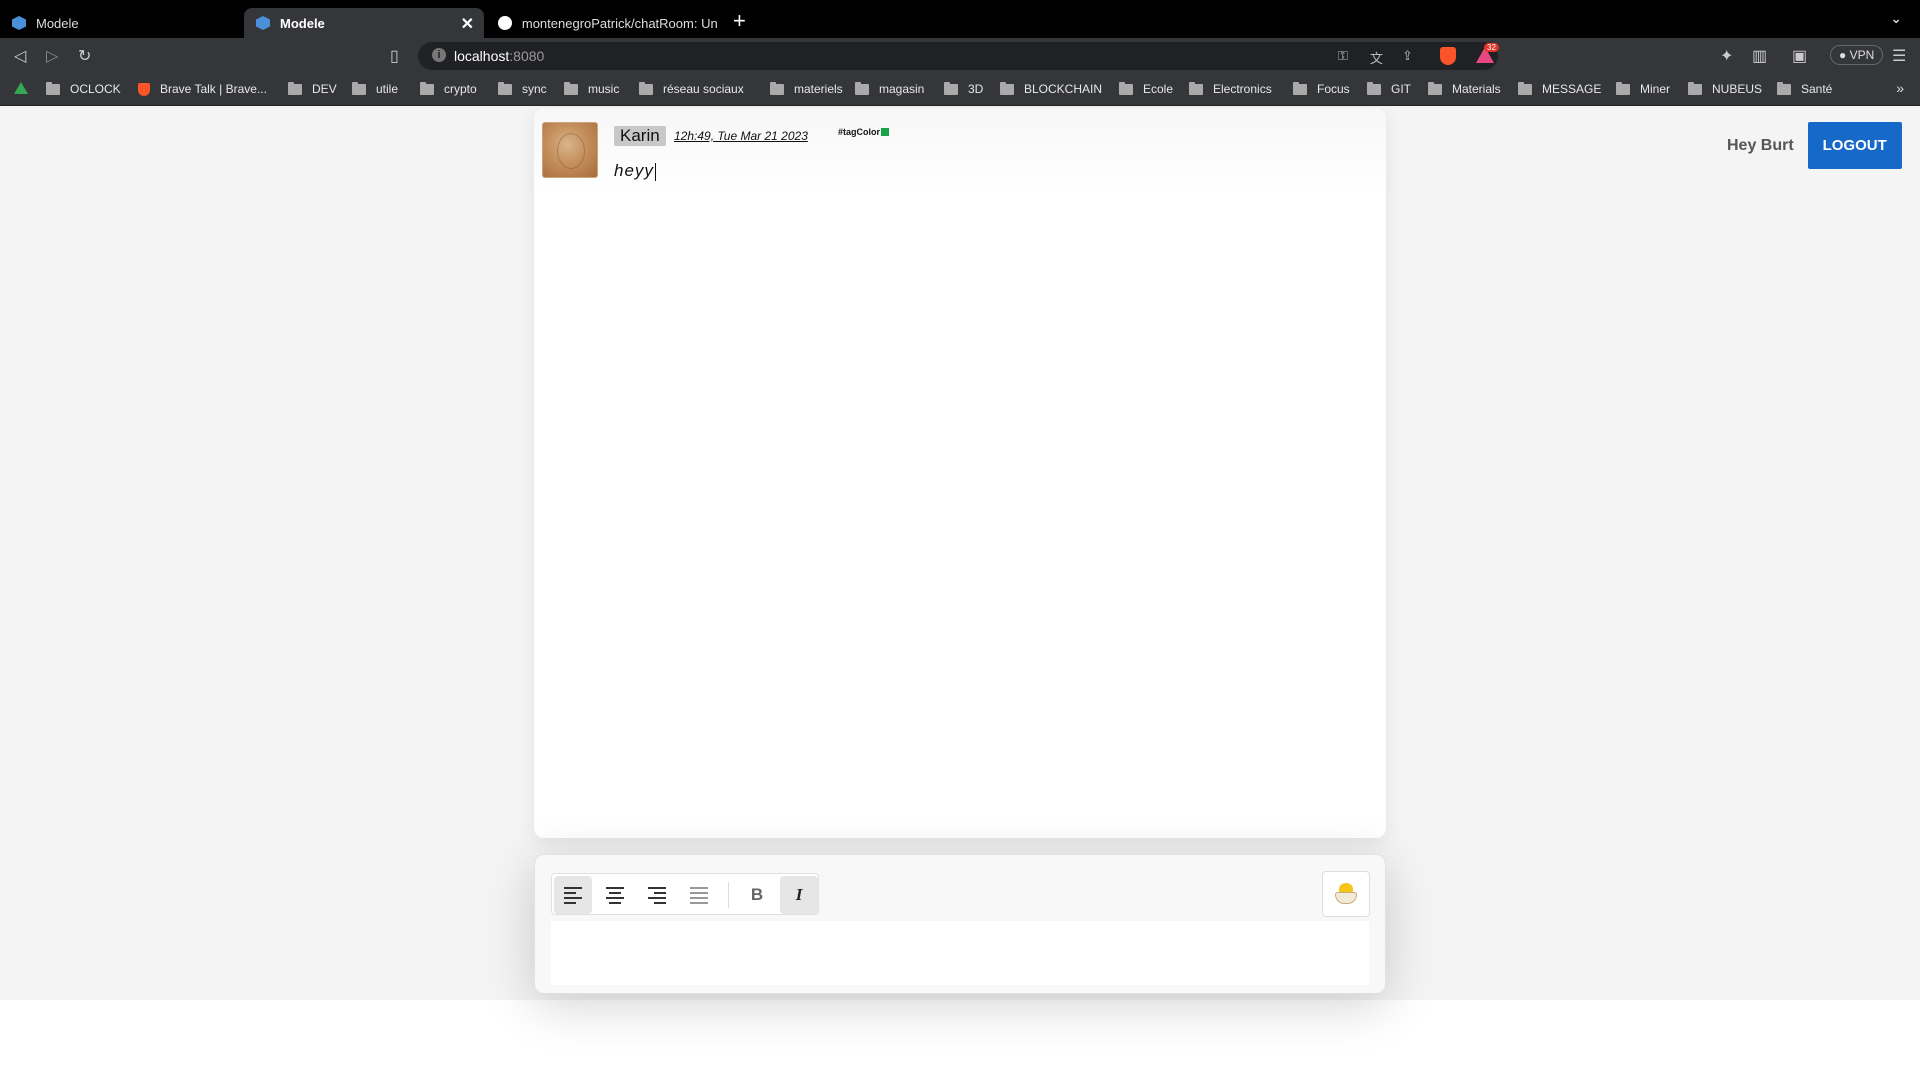 This screenshot has height=1080, width=1920. I want to click on bookmark-nubeus: NUBEUS, so click(1725, 88).